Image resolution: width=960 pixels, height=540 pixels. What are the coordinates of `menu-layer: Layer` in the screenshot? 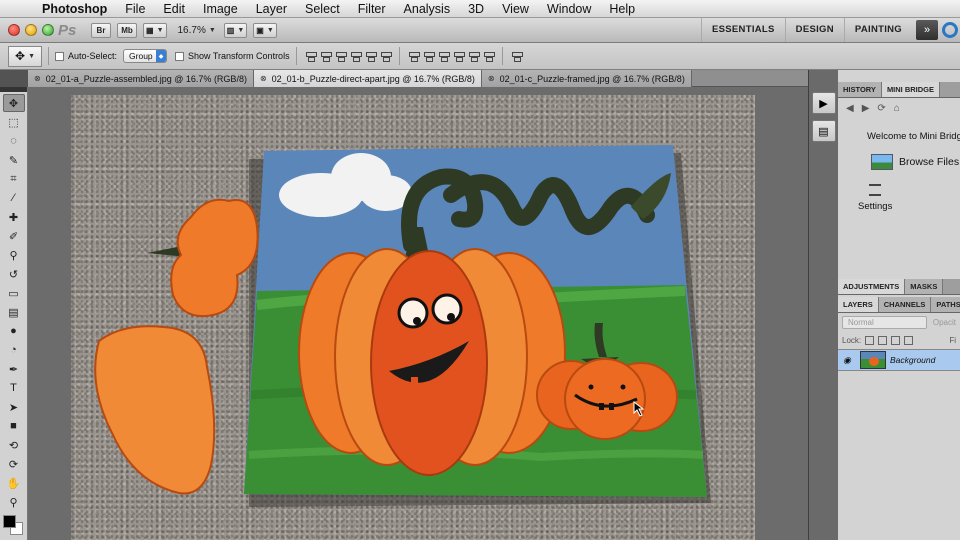 It's located at (271, 9).